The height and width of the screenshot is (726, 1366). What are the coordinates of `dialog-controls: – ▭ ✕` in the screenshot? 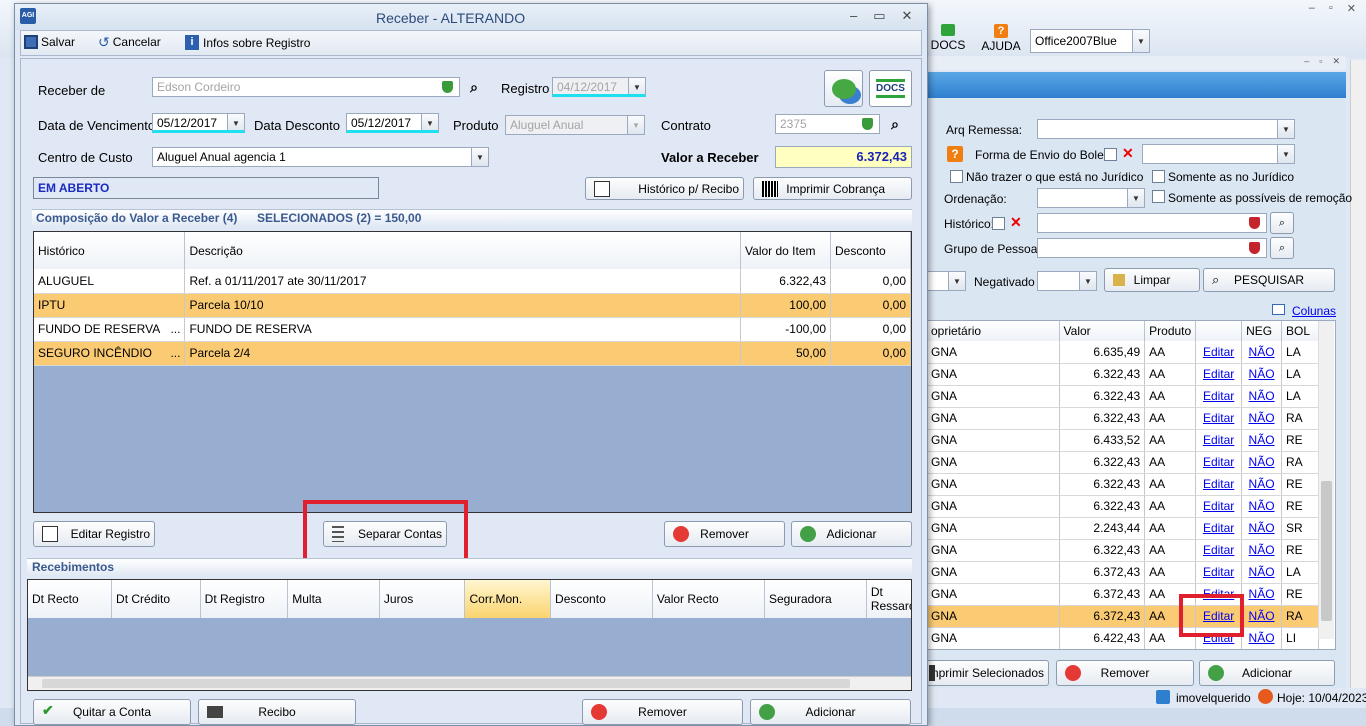 It's located at (885, 16).